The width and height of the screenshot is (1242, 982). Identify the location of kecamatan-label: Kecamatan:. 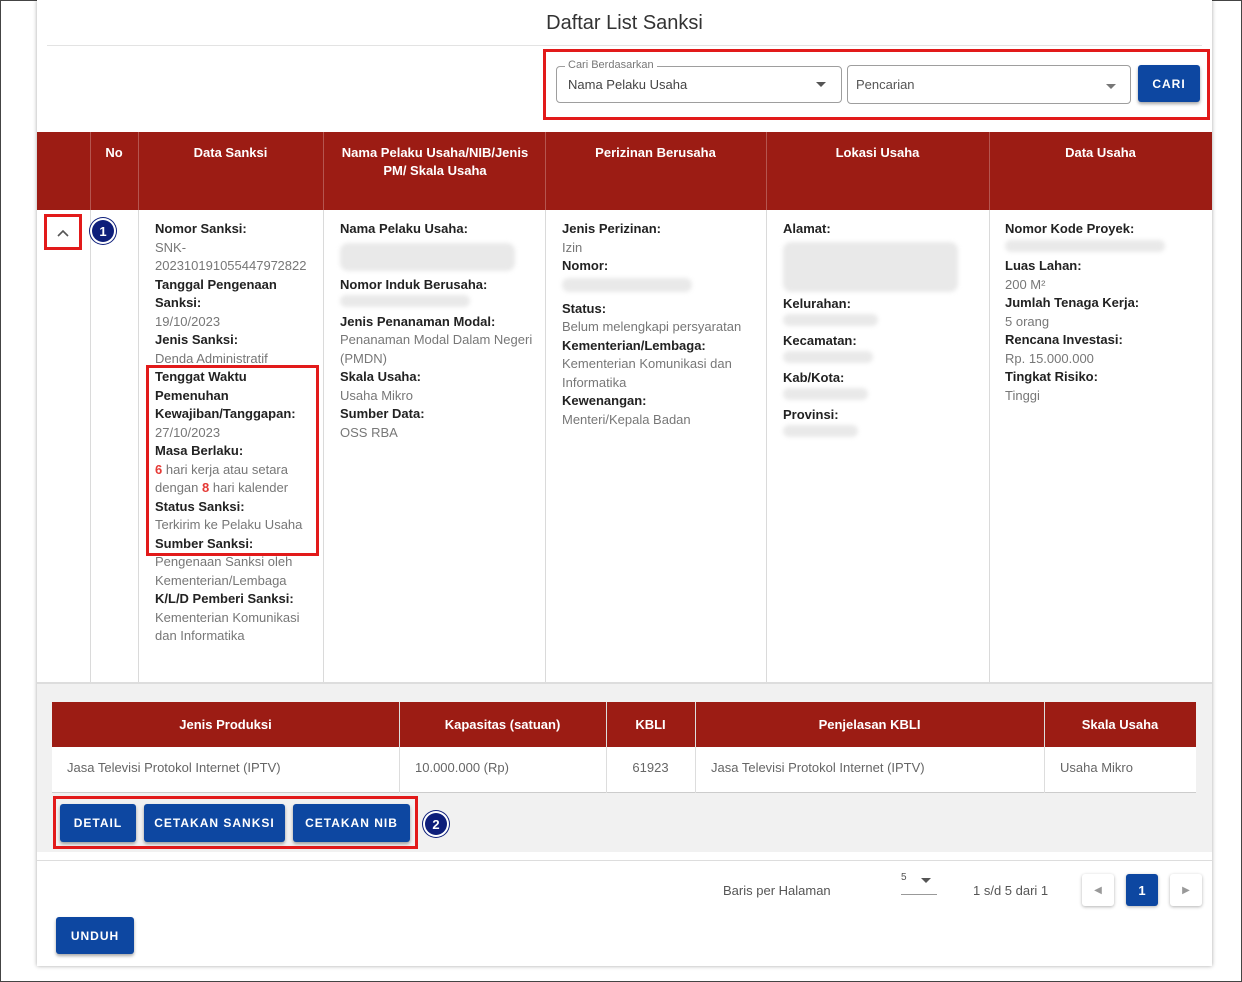
(820, 340).